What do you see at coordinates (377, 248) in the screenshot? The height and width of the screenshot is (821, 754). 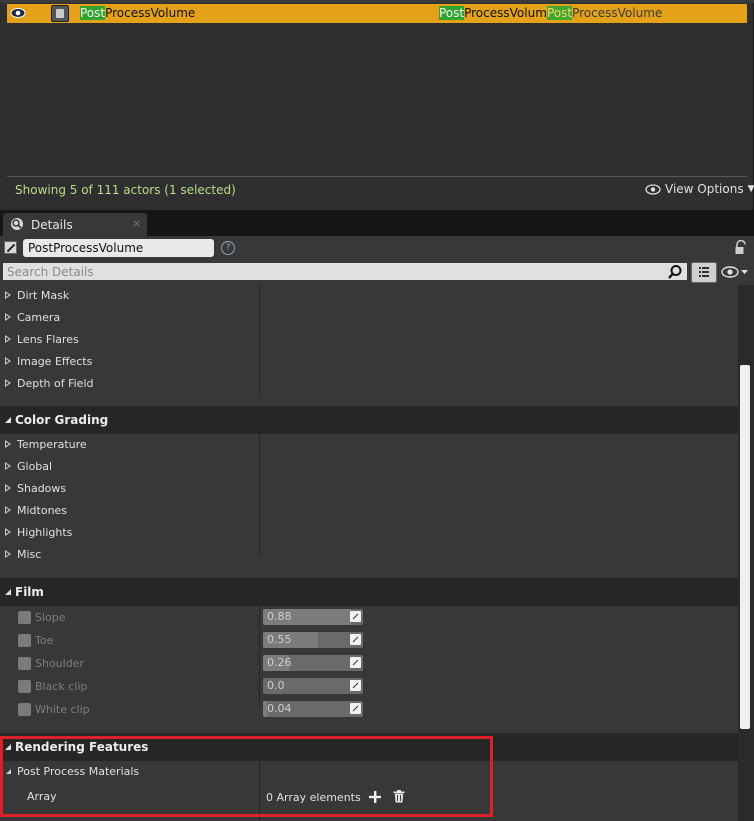 I see `object-name-row: ?` at bounding box center [377, 248].